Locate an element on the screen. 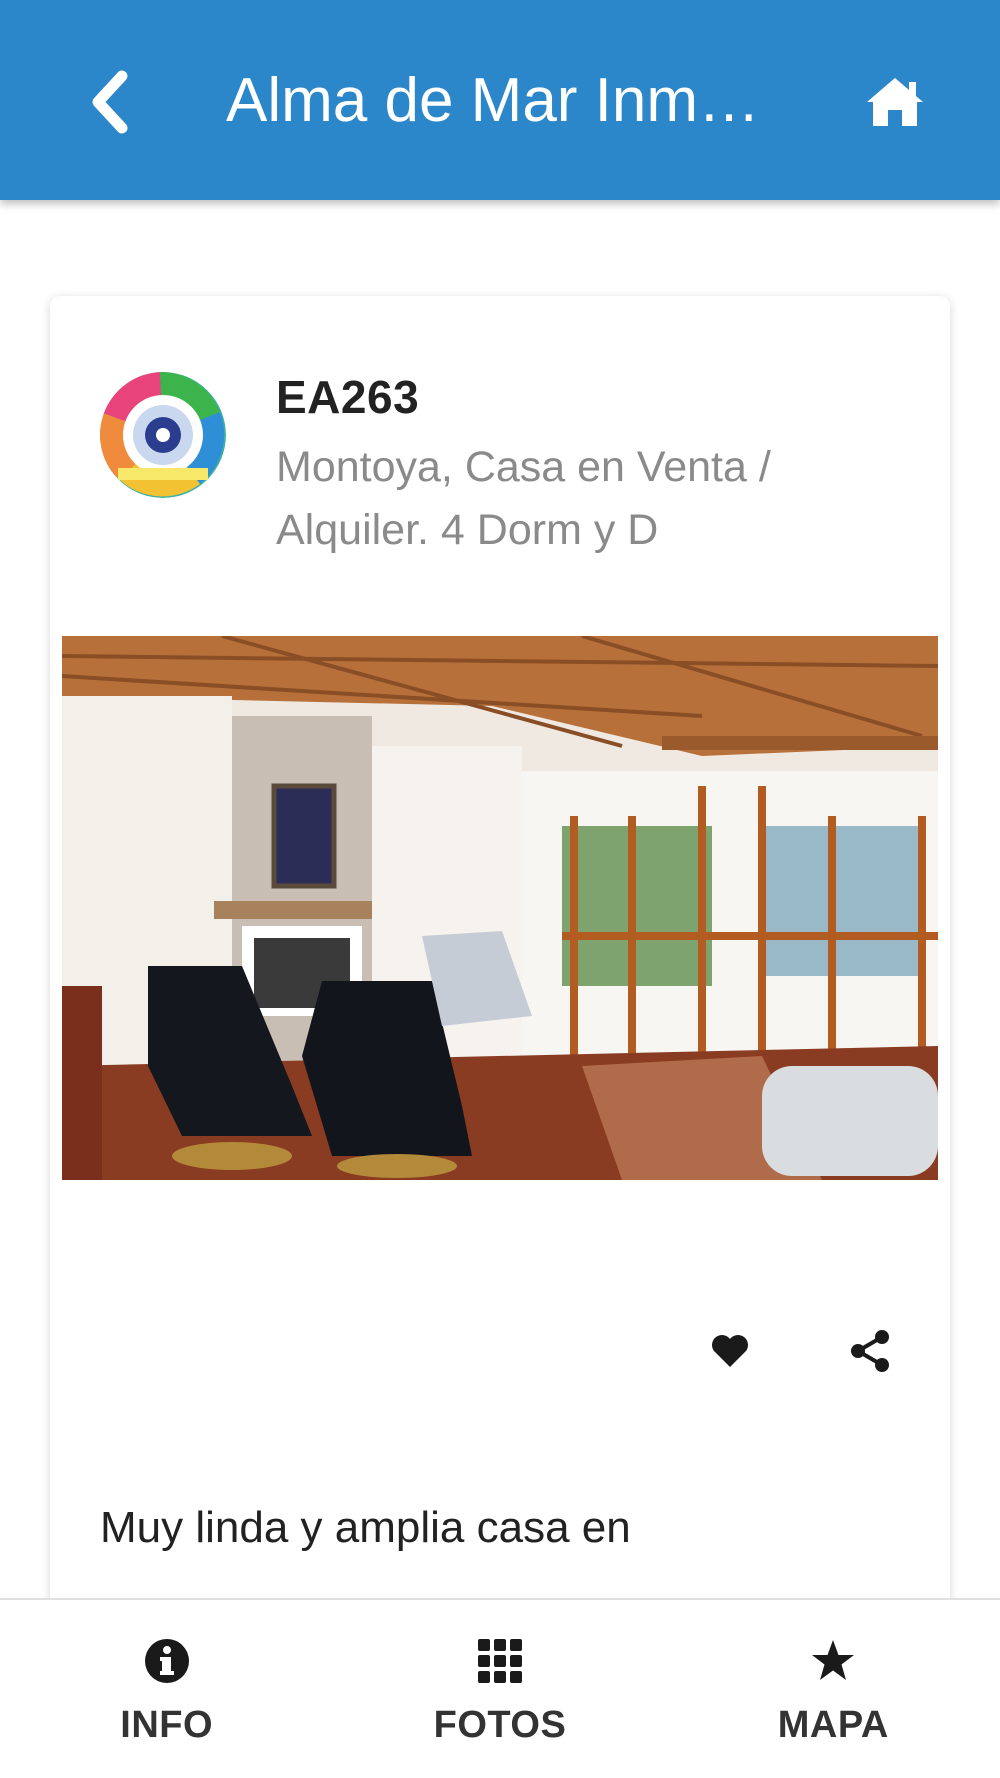 This screenshot has height=1778, width=1000. grid-icon is located at coordinates (500, 1661).